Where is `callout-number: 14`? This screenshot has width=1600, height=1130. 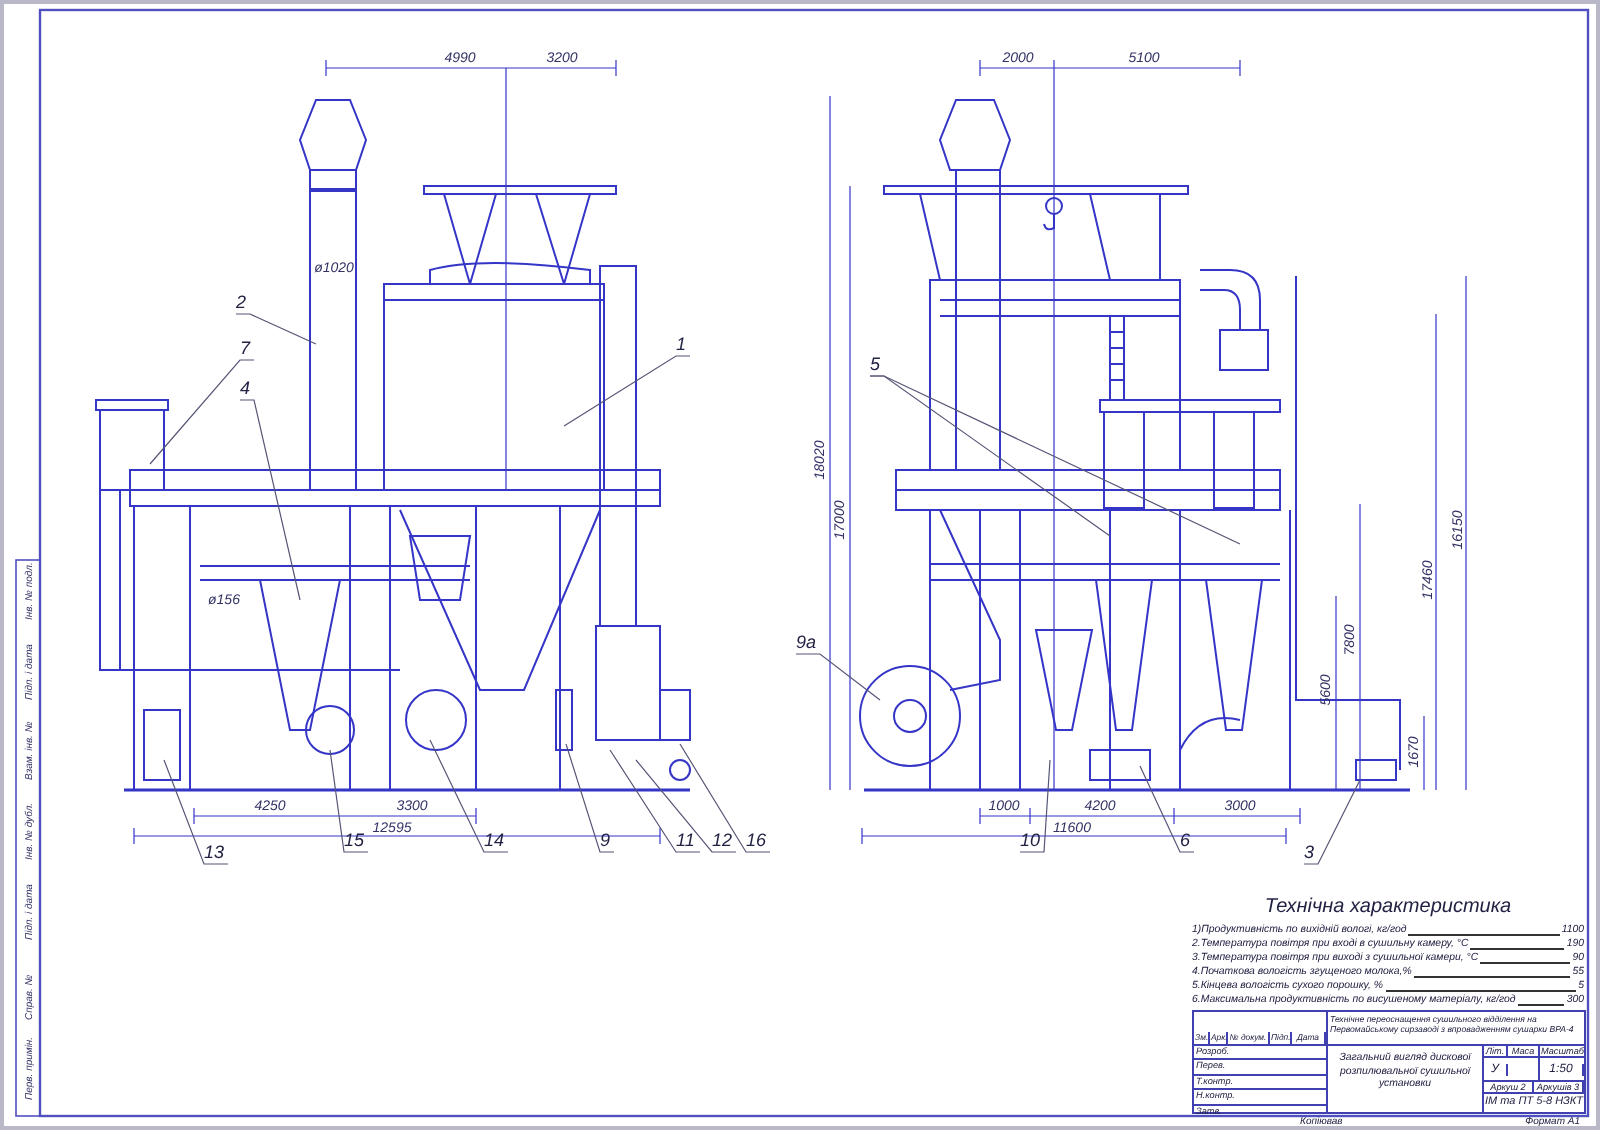
callout-number: 14 is located at coordinates (494, 840).